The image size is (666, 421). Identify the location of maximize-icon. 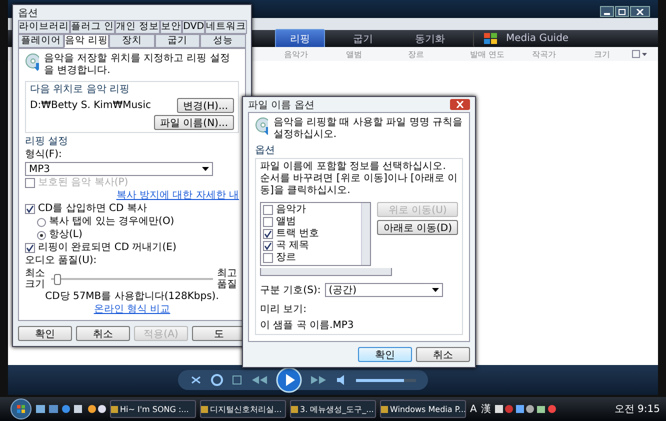
(622, 11).